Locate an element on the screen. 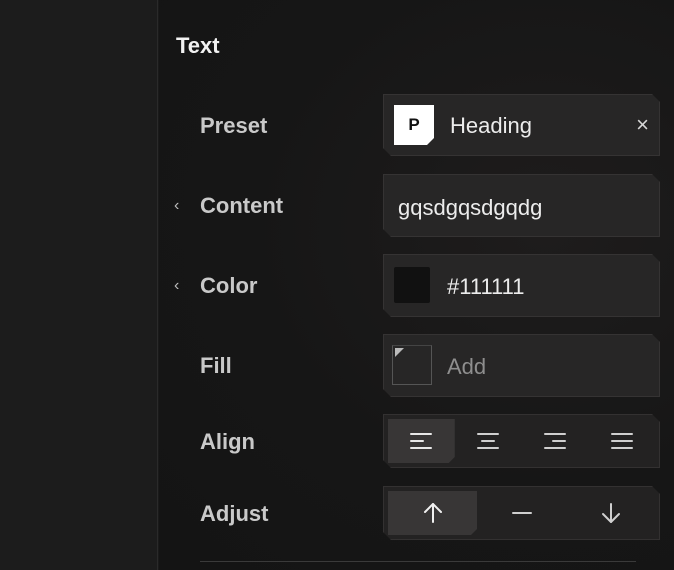 The height and width of the screenshot is (570, 674). minus-icon is located at coordinates (522, 513).